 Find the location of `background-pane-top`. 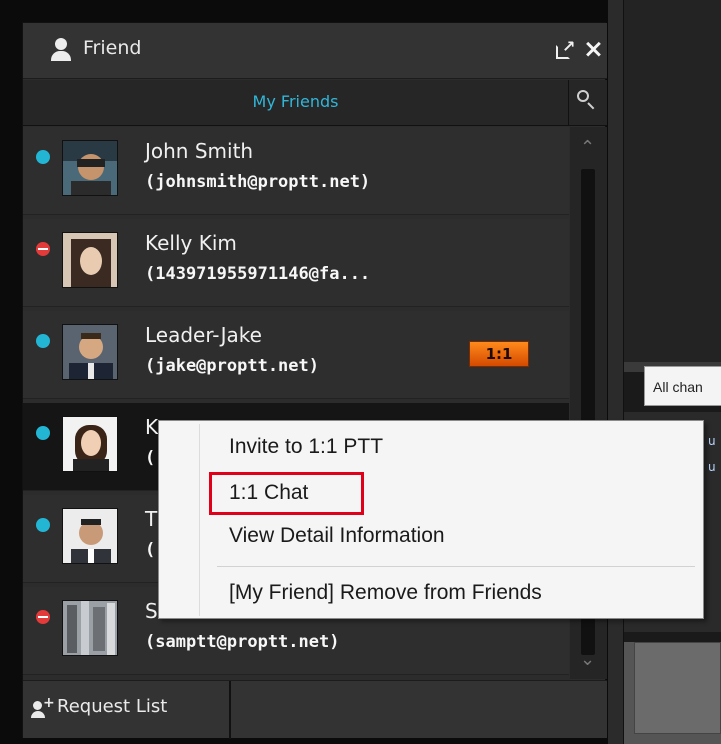

background-pane-top is located at coordinates (672, 181).